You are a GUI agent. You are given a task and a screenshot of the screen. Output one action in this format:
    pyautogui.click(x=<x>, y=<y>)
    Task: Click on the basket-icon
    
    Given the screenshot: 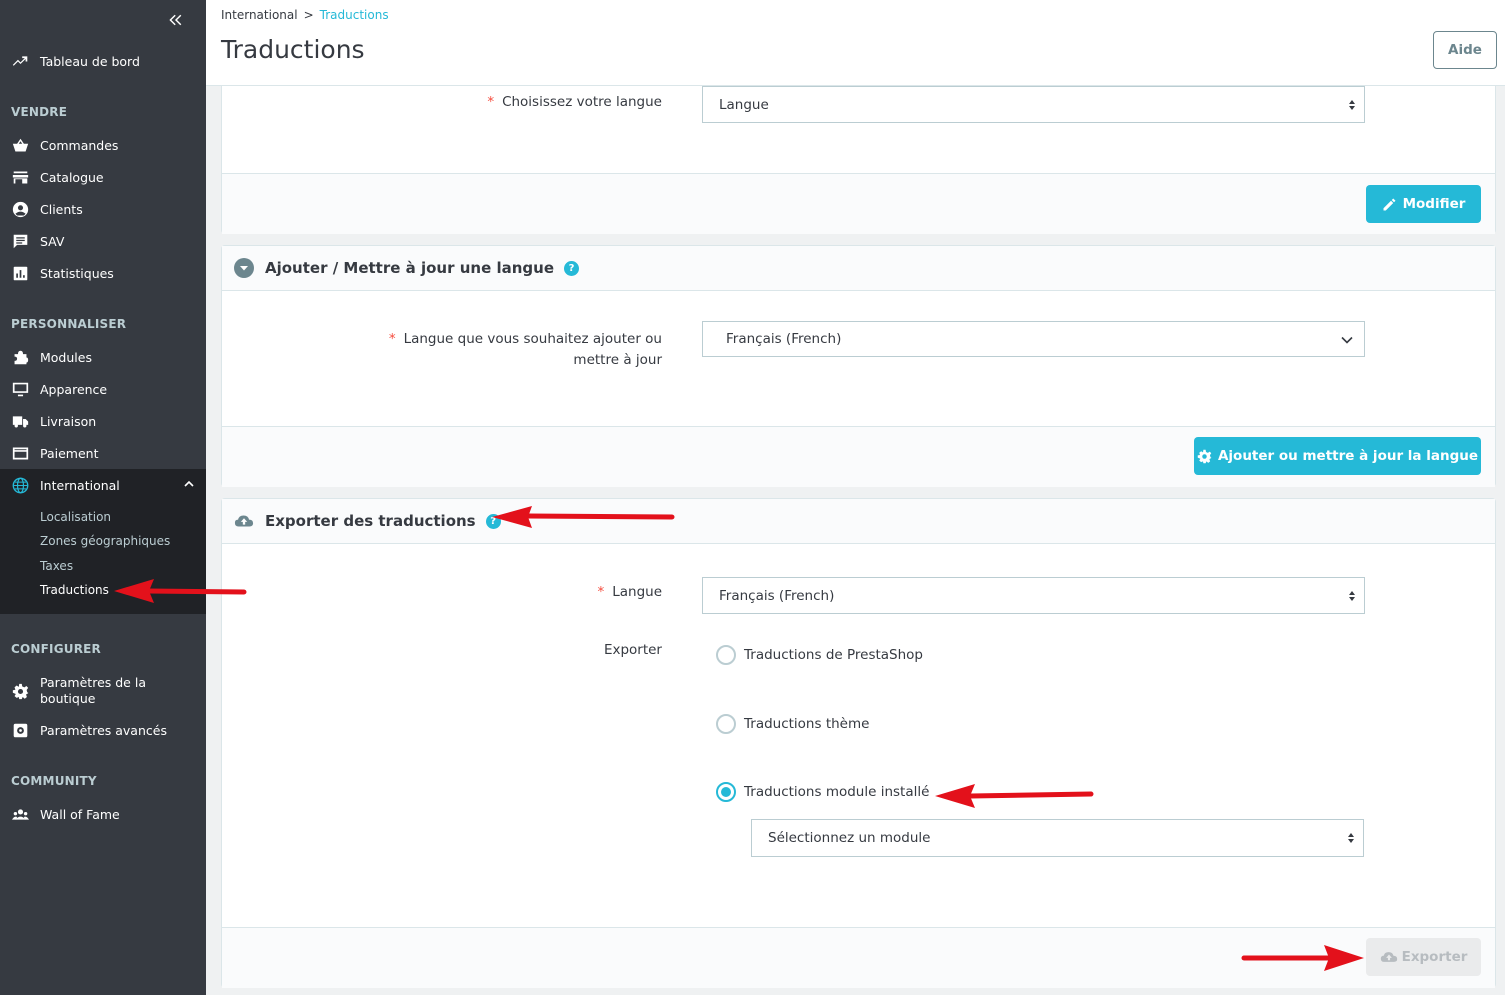 What is the action you would take?
    pyautogui.click(x=20, y=145)
    